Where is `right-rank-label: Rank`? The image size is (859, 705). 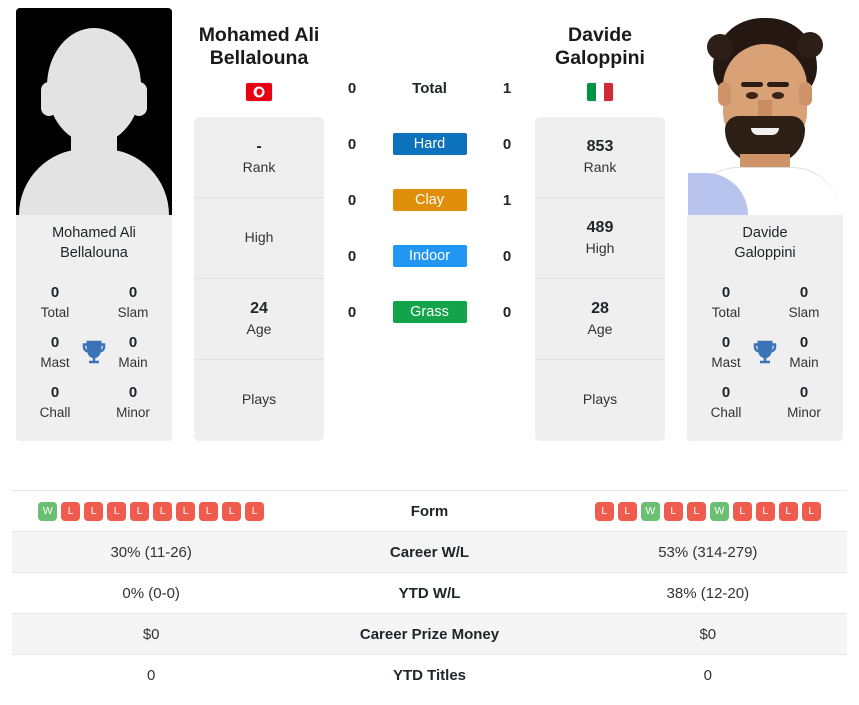
right-rank-label: Rank is located at coordinates (600, 167).